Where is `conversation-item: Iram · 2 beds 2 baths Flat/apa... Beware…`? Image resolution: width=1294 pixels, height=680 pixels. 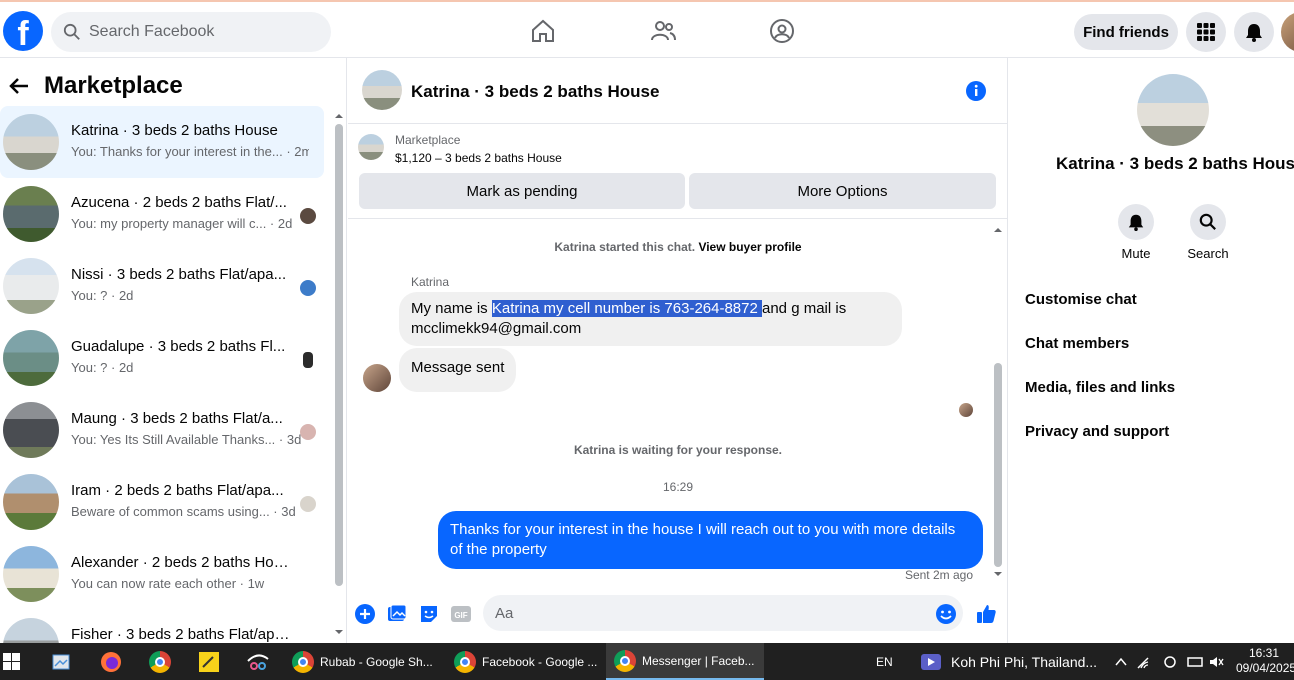
conversation-item: Iram · 2 beds 2 baths Flat/apa... Beware… is located at coordinates (162, 502).